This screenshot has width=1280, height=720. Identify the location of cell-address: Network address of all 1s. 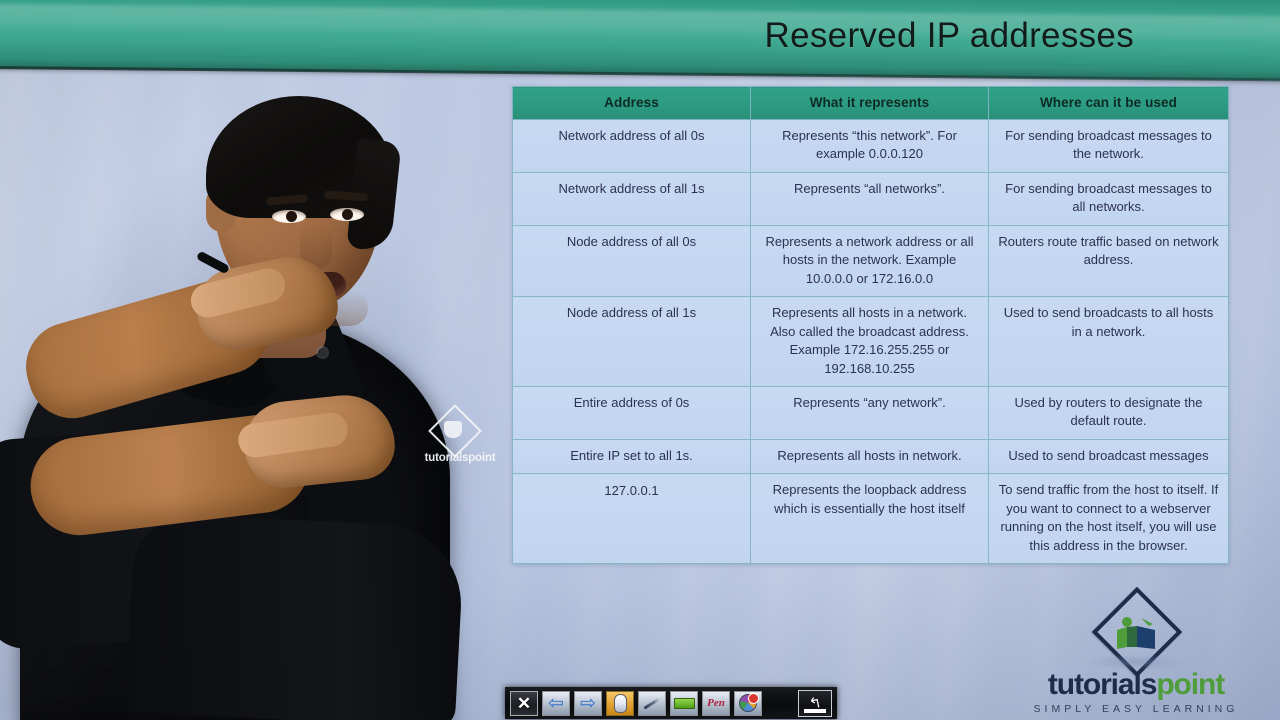
(631, 198).